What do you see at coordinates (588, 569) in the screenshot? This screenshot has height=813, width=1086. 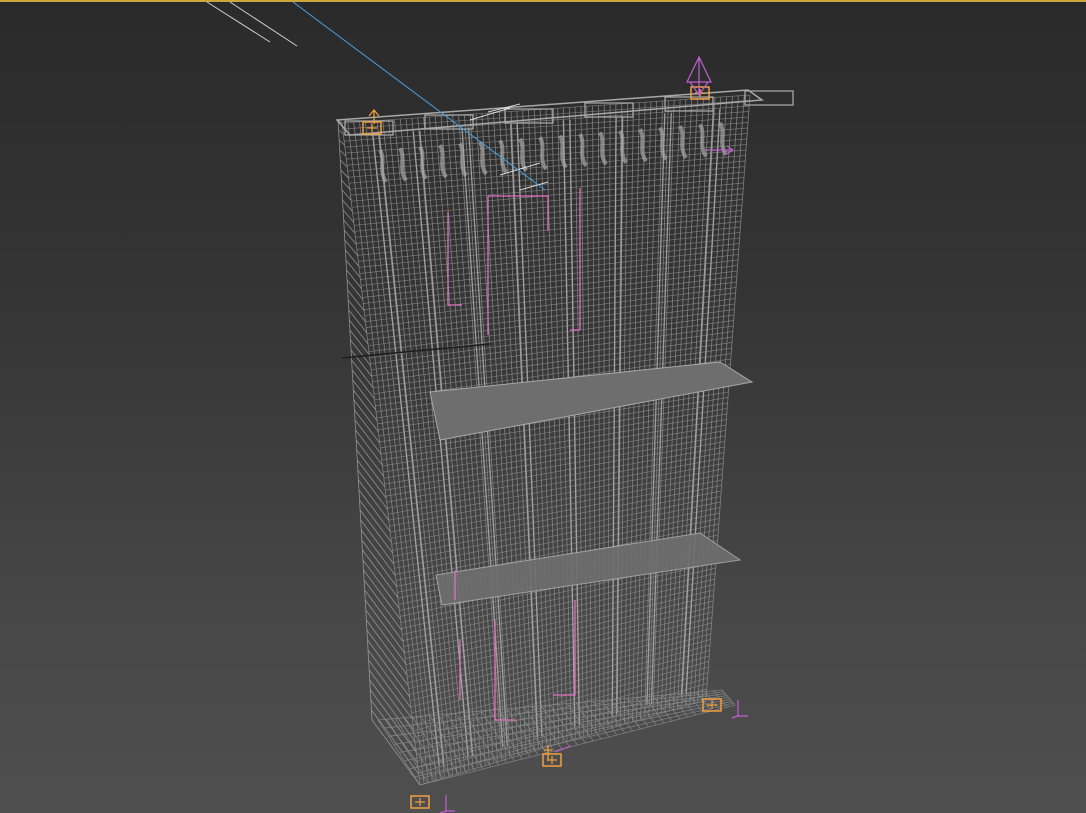 I see `slab-lower` at bounding box center [588, 569].